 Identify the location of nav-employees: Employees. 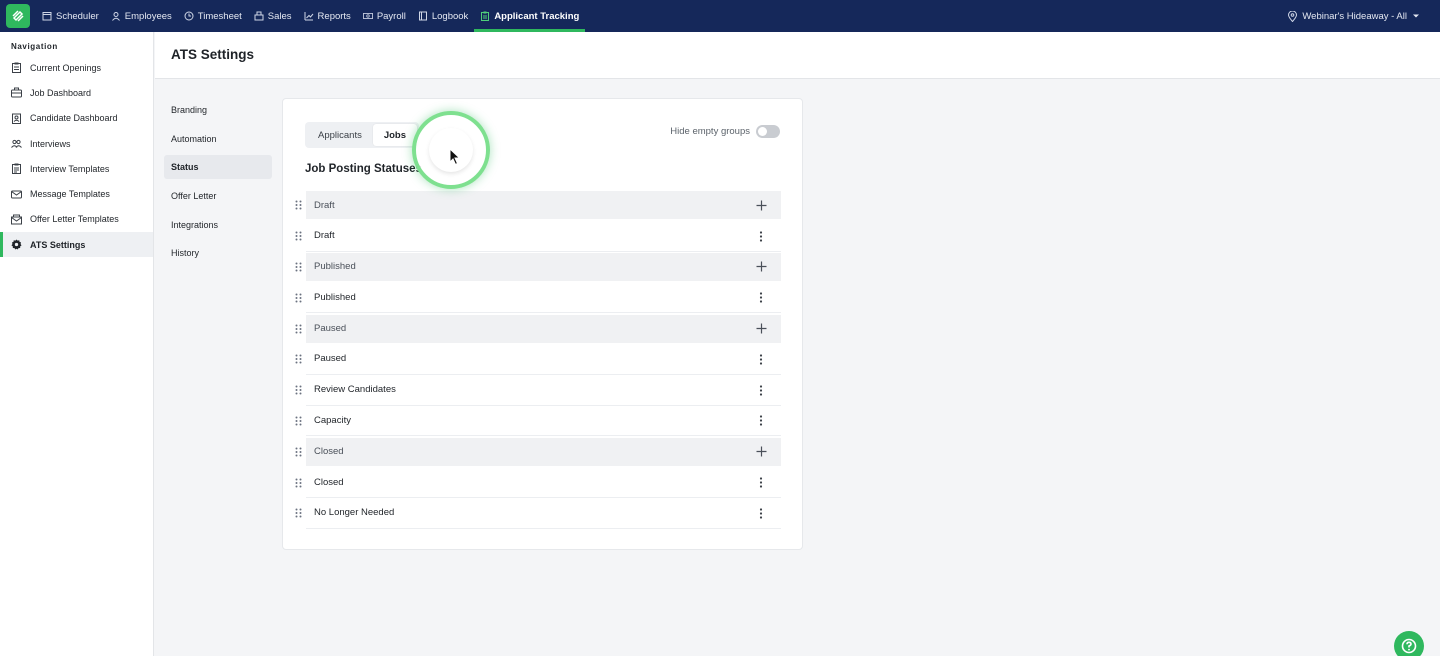
(141, 16).